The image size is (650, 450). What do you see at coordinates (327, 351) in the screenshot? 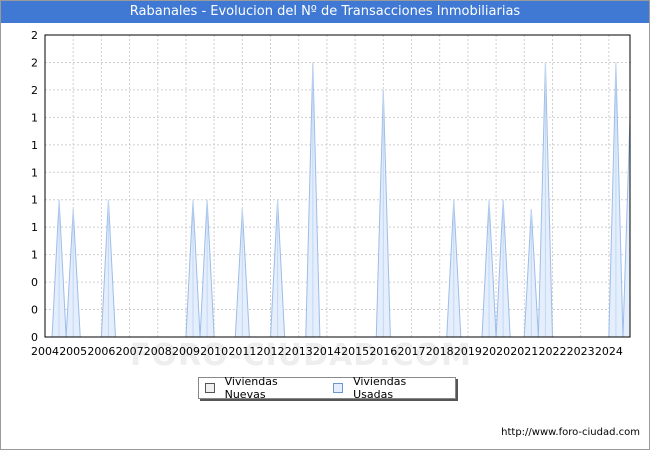
I see `x-tick-label: 2014` at bounding box center [327, 351].